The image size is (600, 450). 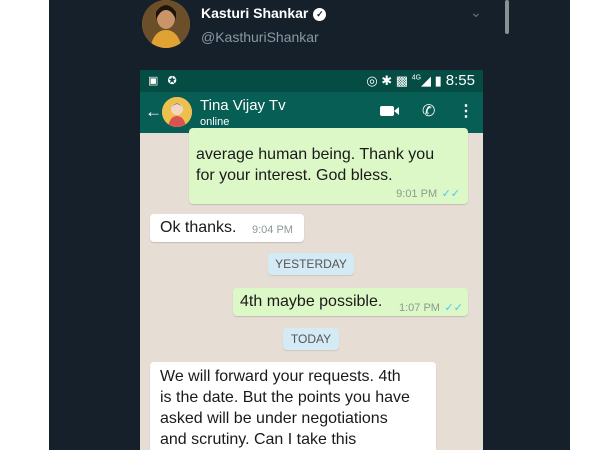 What do you see at coordinates (311, 112) in the screenshot?
I see `chat-header: ← Tina Vijay Tv online ✆ ⋮` at bounding box center [311, 112].